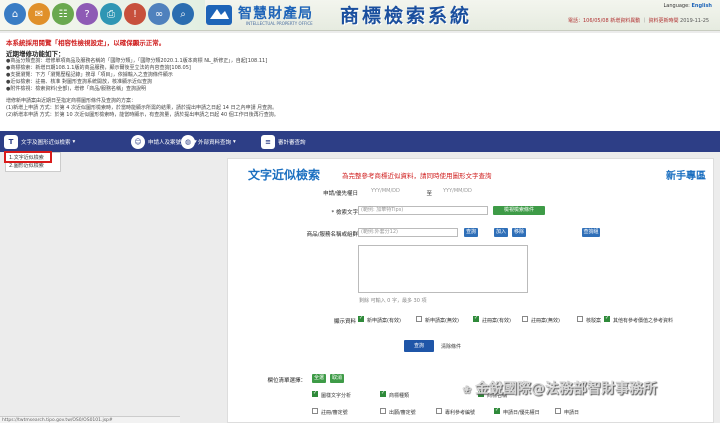 Image resolution: width=720 pixels, height=423 pixels. What do you see at coordinates (268, 141) in the screenshot?
I see `document-icon: ≡` at bounding box center [268, 141].